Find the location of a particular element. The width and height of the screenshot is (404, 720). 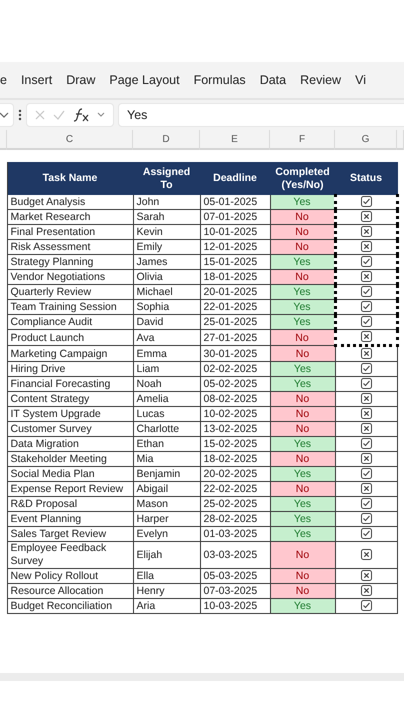

assignee-cell: Aria is located at coordinates (166, 606).